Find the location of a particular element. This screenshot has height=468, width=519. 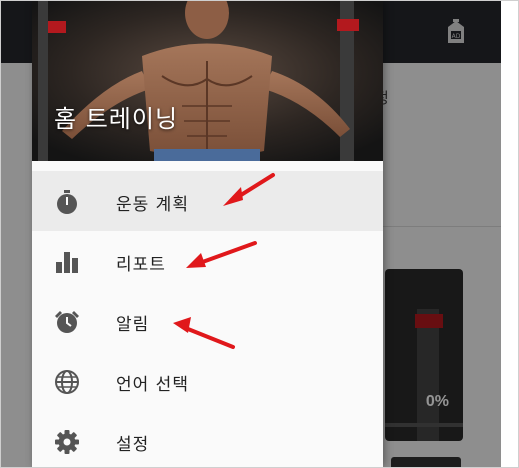

menu-item-alarm: 알림 is located at coordinates (207, 321).